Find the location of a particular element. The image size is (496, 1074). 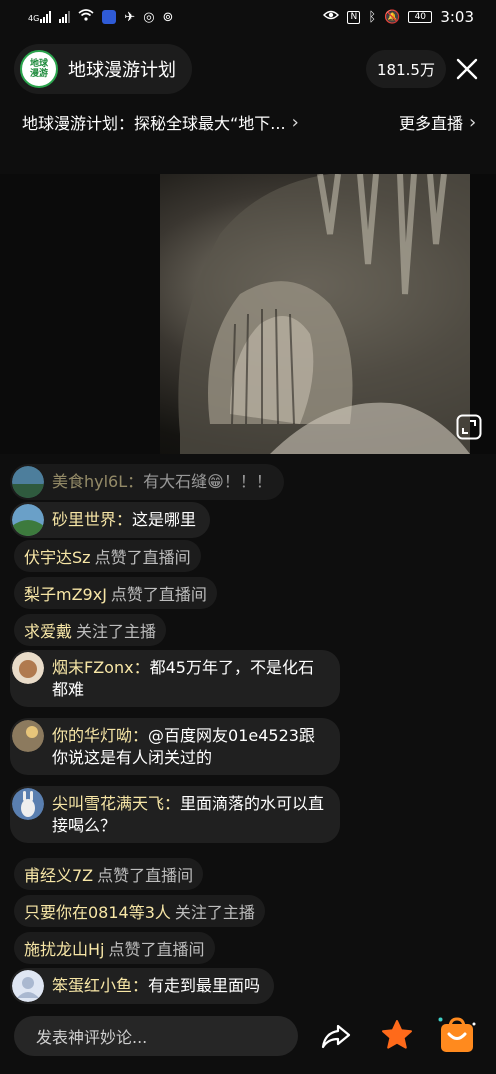

share-icon is located at coordinates (336, 1036).